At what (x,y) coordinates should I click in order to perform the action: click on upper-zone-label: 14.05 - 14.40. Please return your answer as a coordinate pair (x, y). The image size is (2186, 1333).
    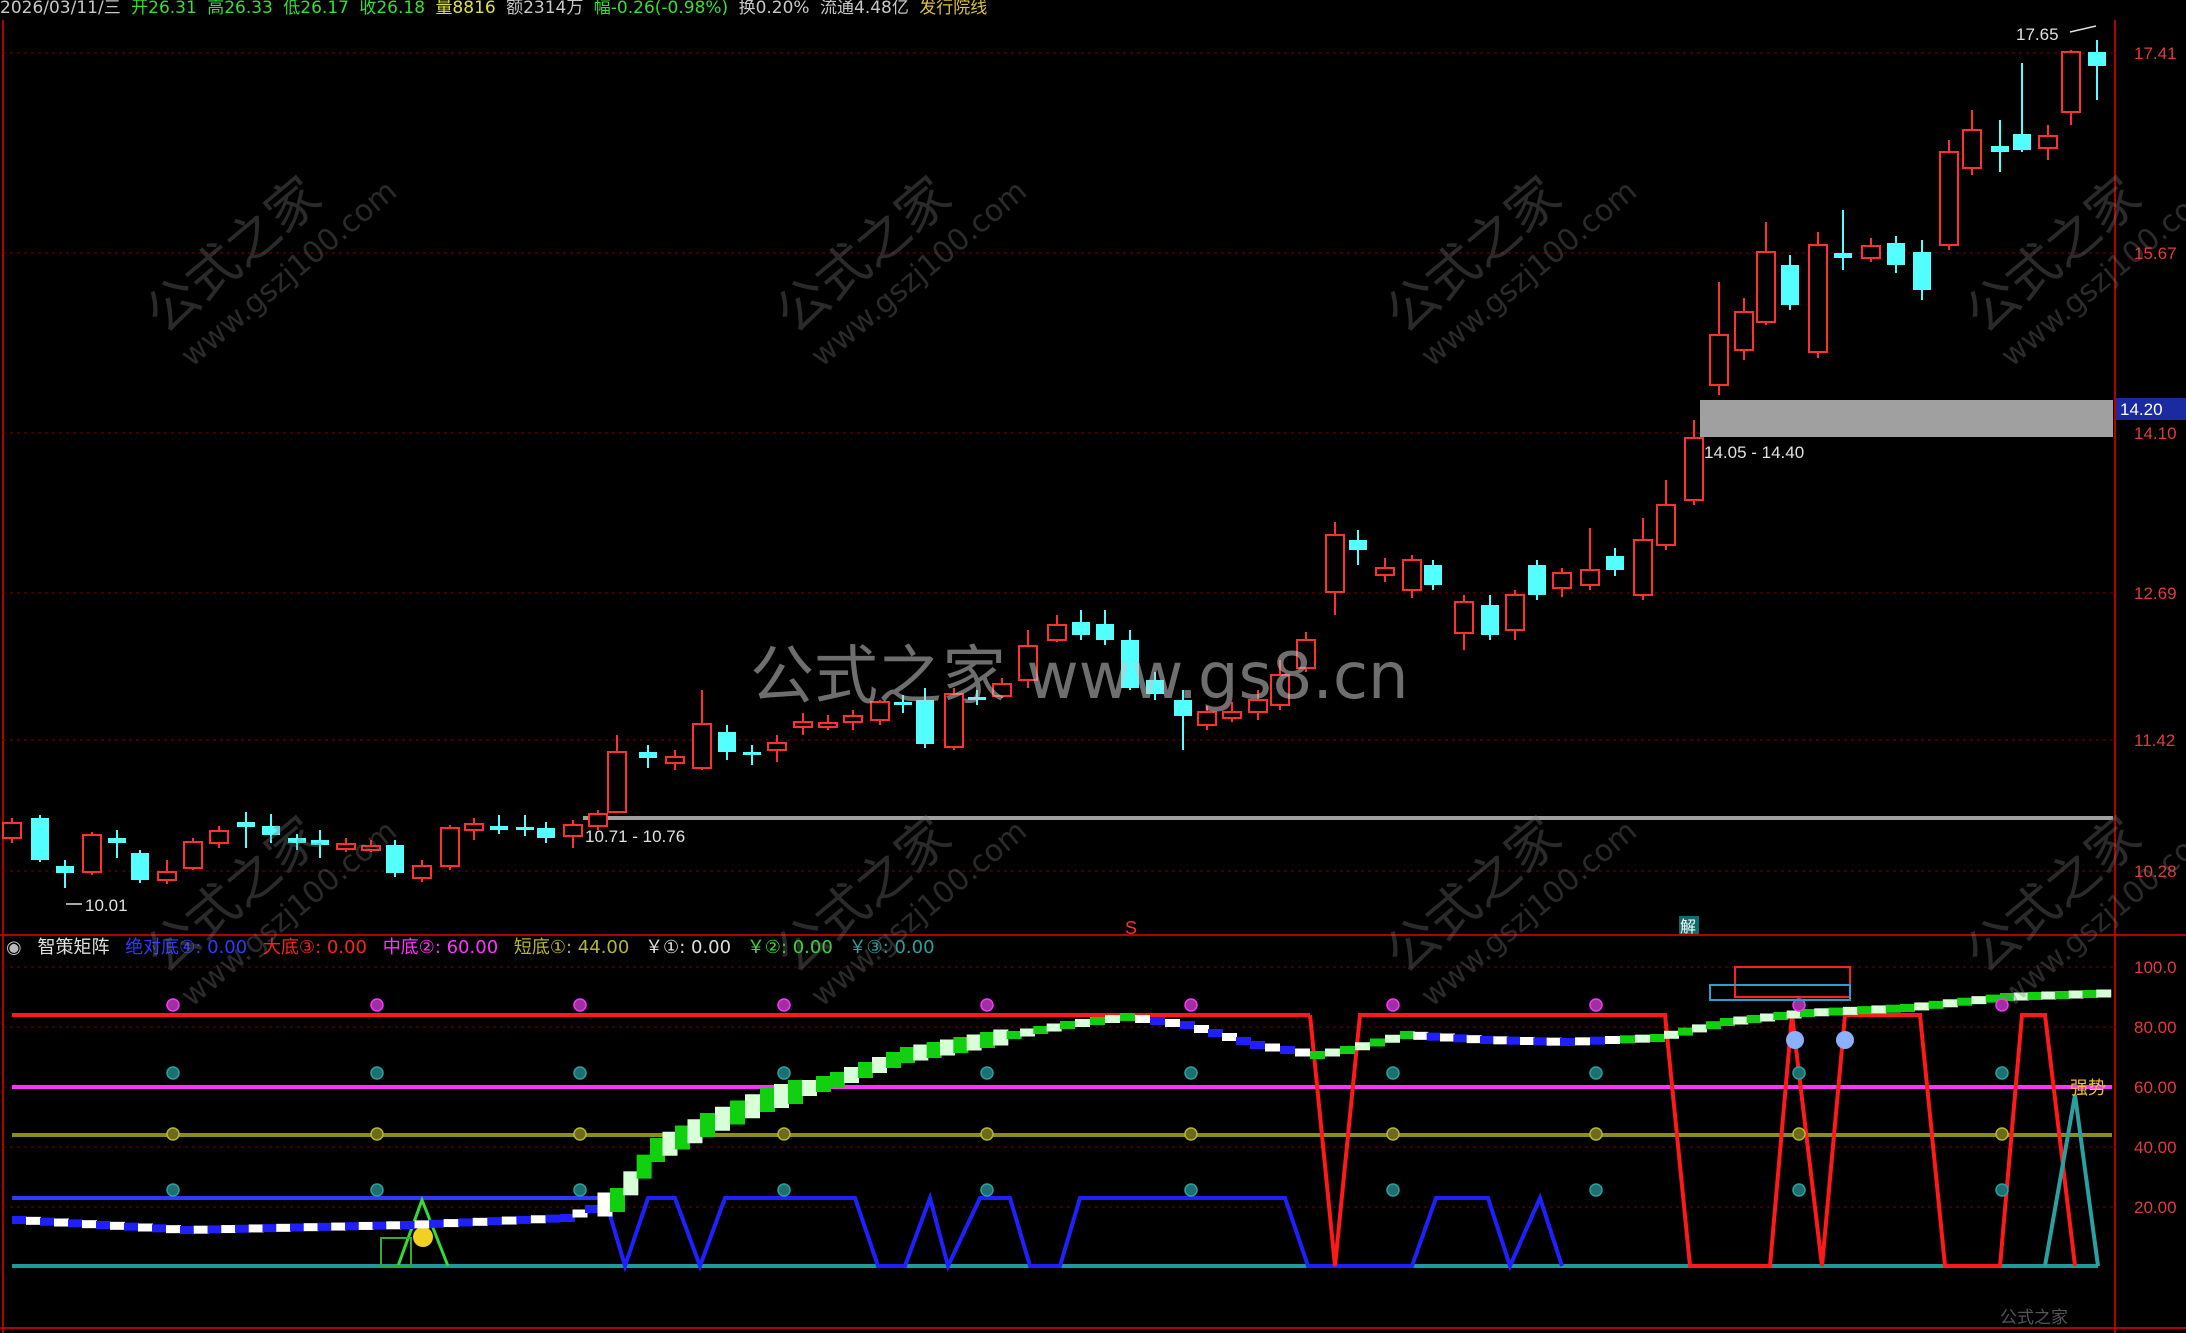
    Looking at the image, I should click on (1754, 452).